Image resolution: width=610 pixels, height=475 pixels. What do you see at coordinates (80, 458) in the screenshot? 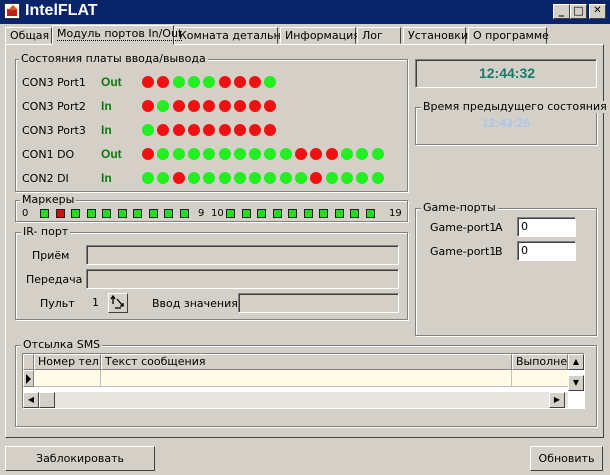
I see `lock-button: Заблокировать` at bounding box center [80, 458].